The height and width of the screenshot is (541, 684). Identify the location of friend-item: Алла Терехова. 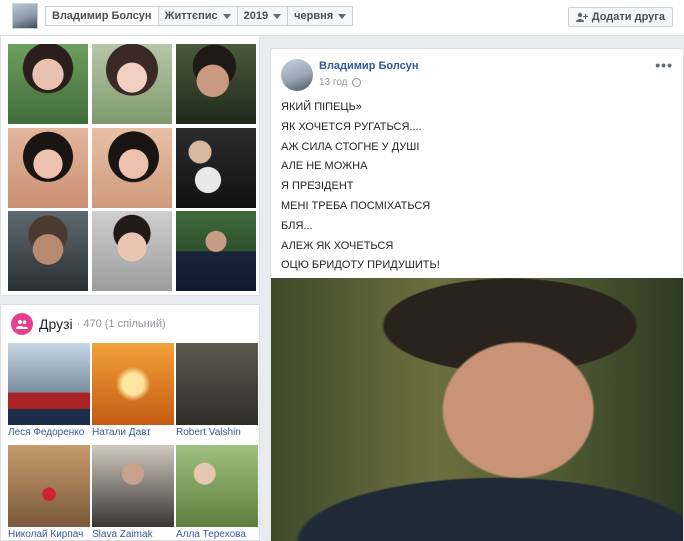
(217, 492).